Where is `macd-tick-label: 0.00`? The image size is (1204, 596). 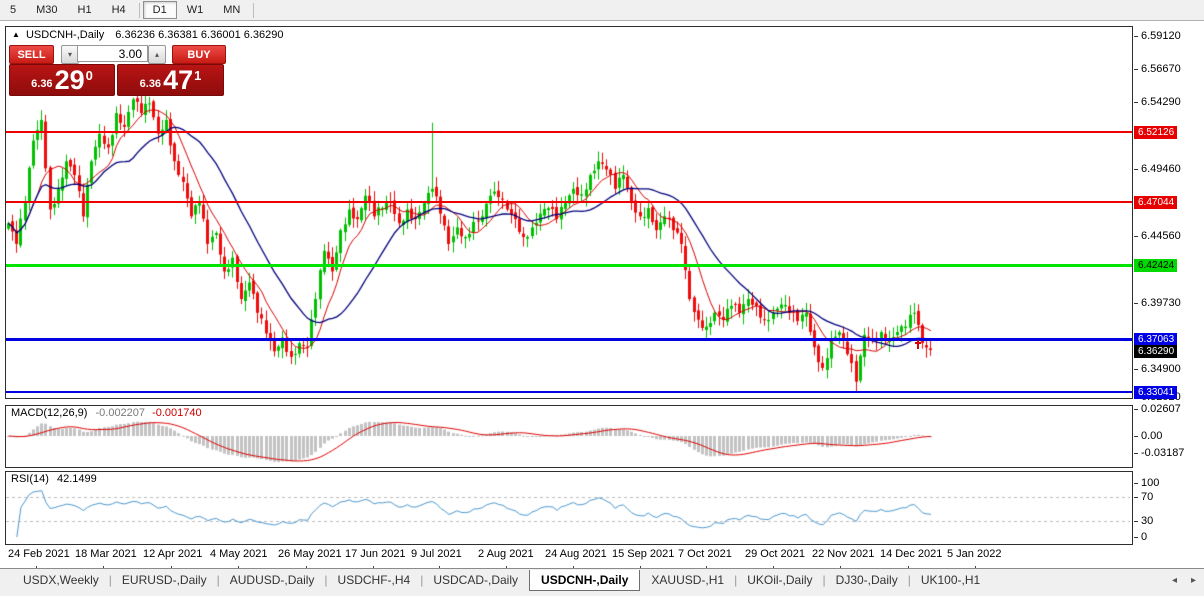 macd-tick-label: 0.00 is located at coordinates (1152, 436).